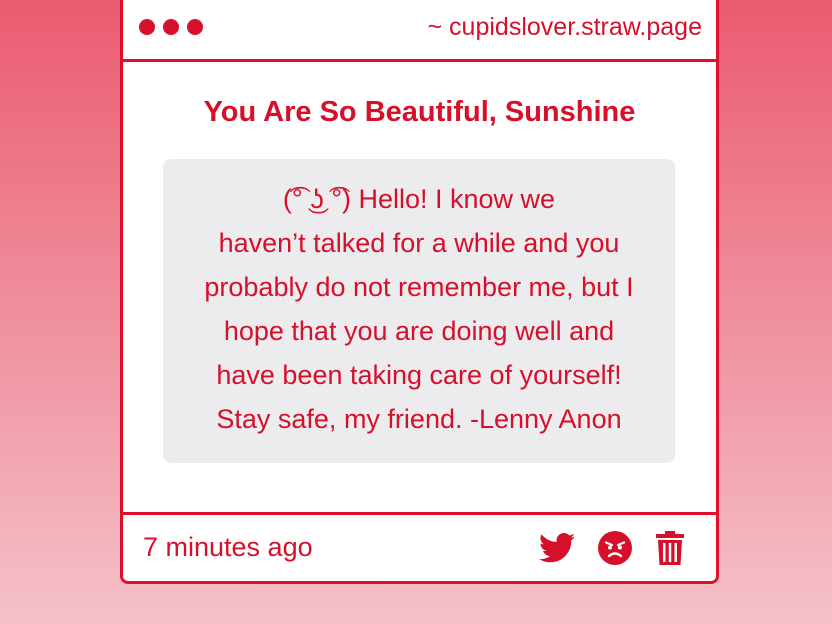  What do you see at coordinates (419, 199) in the screenshot?
I see `message-line: (͡° ͜ʖ ͡°) Hello! I know we` at bounding box center [419, 199].